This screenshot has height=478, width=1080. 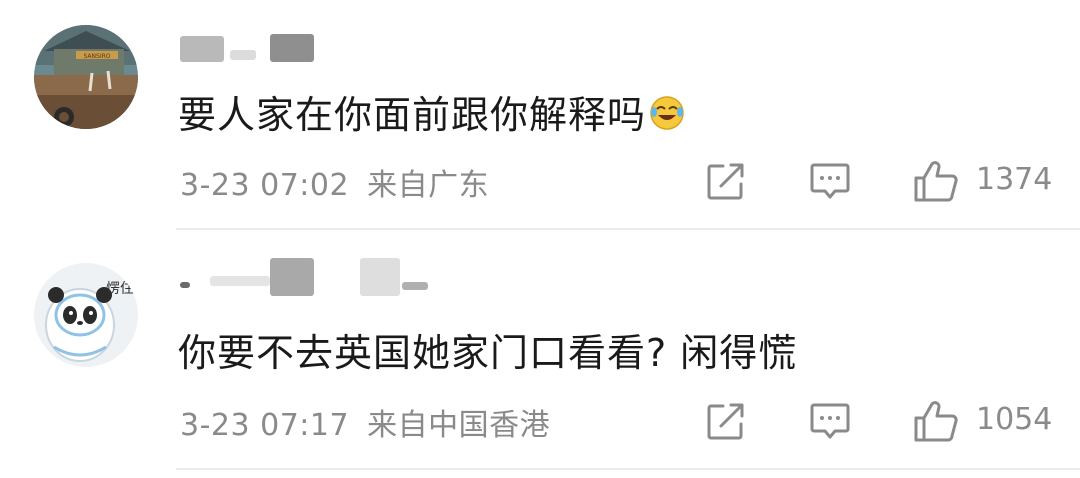 I want to click on avatar-image: SANSIRO, so click(x=86, y=77).